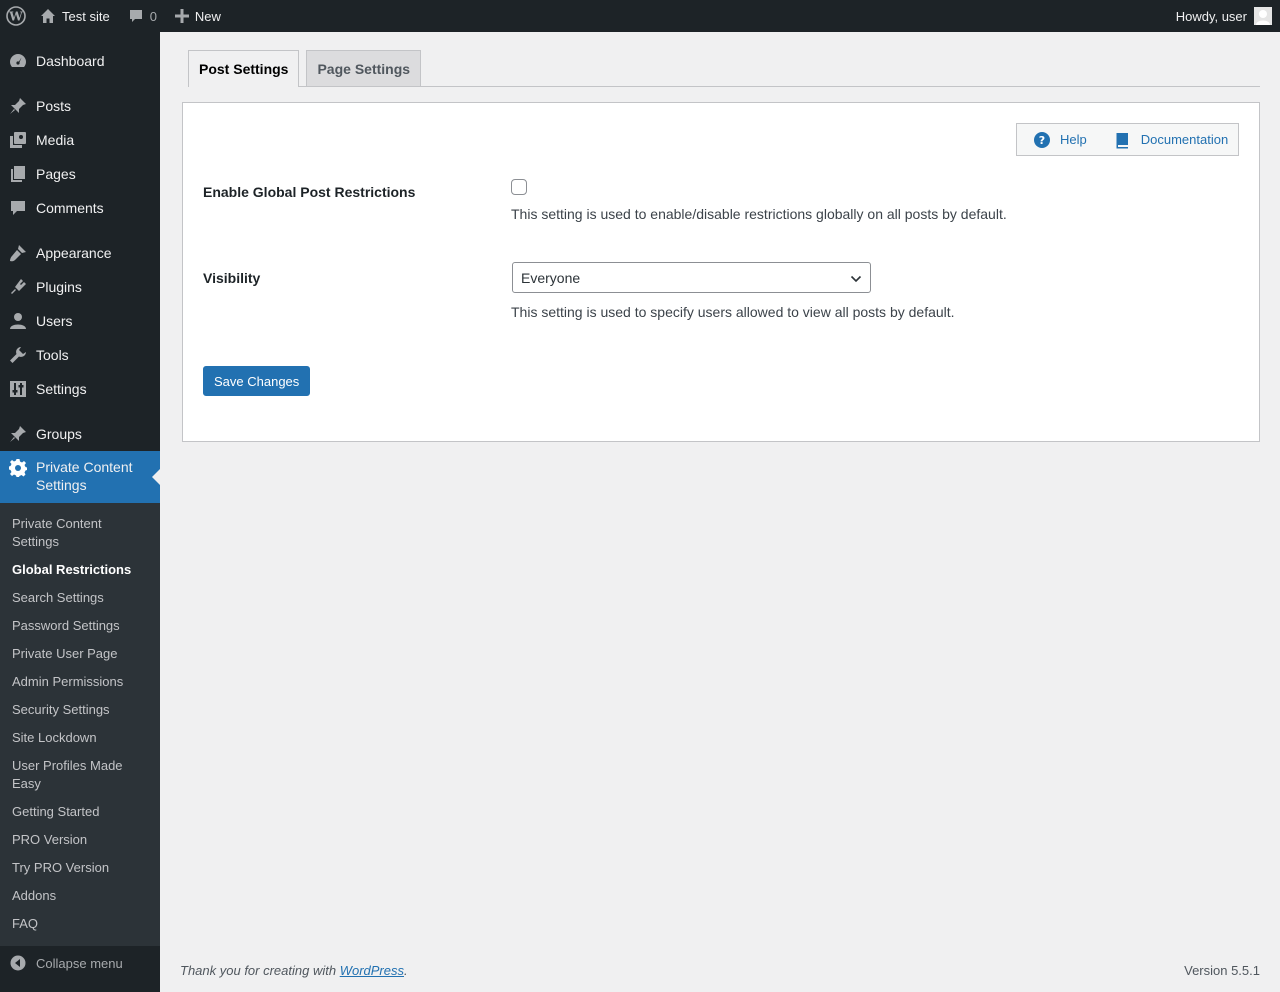  Describe the element at coordinates (207, 16) in the screenshot. I see `new-label: New` at that location.